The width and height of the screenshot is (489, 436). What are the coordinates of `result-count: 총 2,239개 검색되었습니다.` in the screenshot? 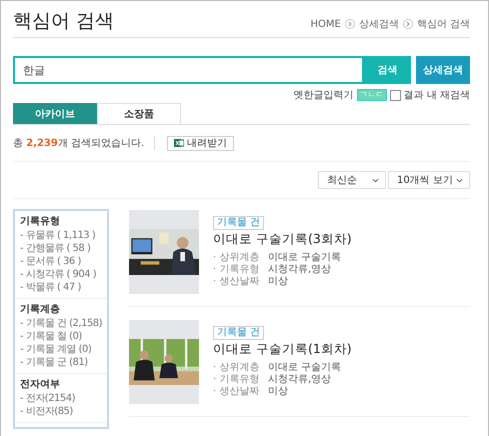 It's located at (84, 143).